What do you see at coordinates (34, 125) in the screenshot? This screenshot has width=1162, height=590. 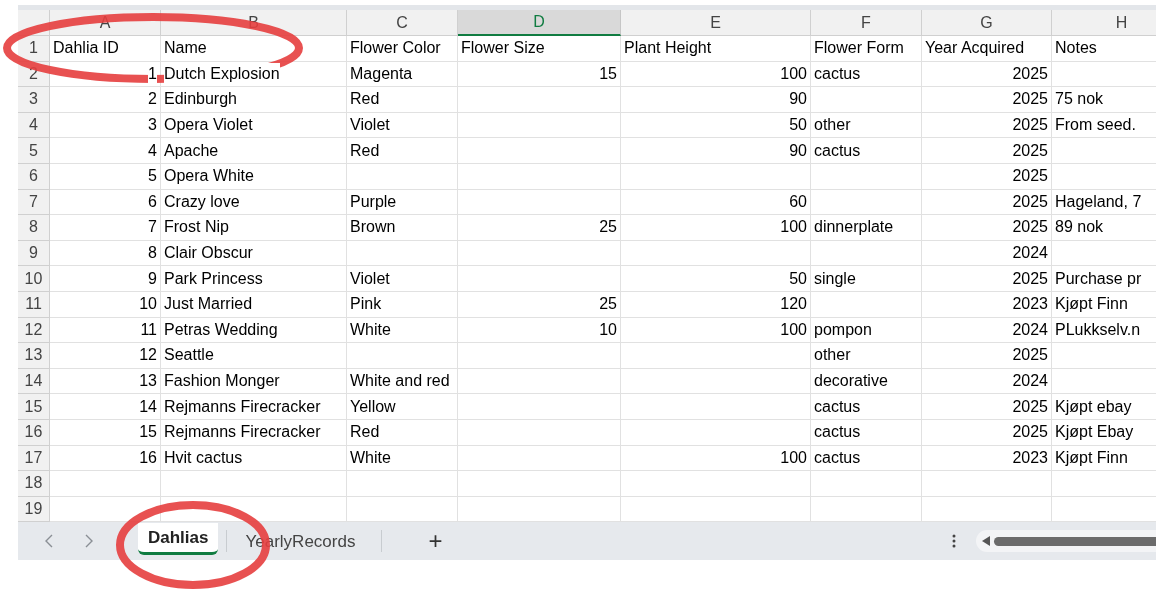 I see `row-header: 4` at bounding box center [34, 125].